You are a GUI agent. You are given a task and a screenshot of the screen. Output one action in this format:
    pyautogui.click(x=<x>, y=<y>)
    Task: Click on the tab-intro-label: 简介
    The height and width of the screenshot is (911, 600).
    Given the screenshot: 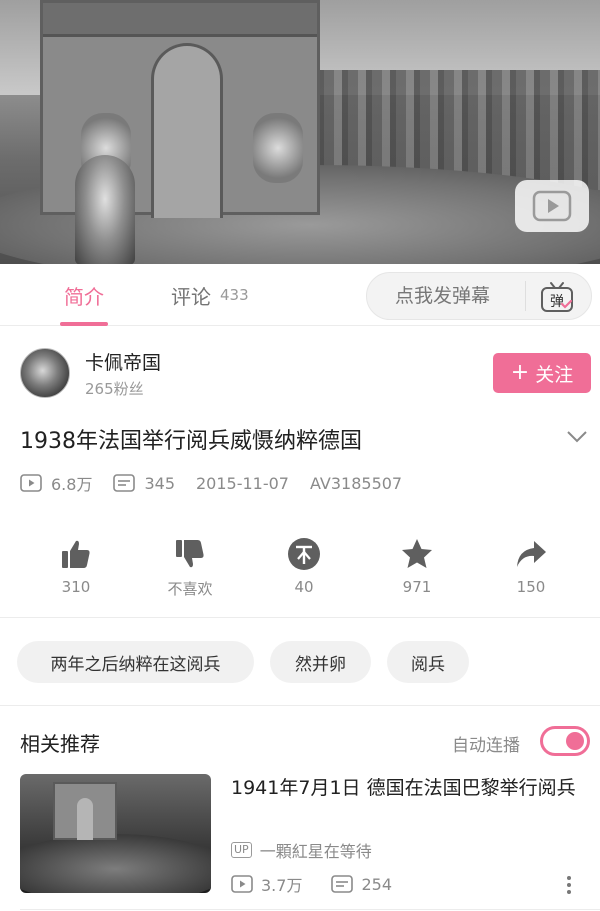 What is the action you would take?
    pyautogui.click(x=84, y=296)
    